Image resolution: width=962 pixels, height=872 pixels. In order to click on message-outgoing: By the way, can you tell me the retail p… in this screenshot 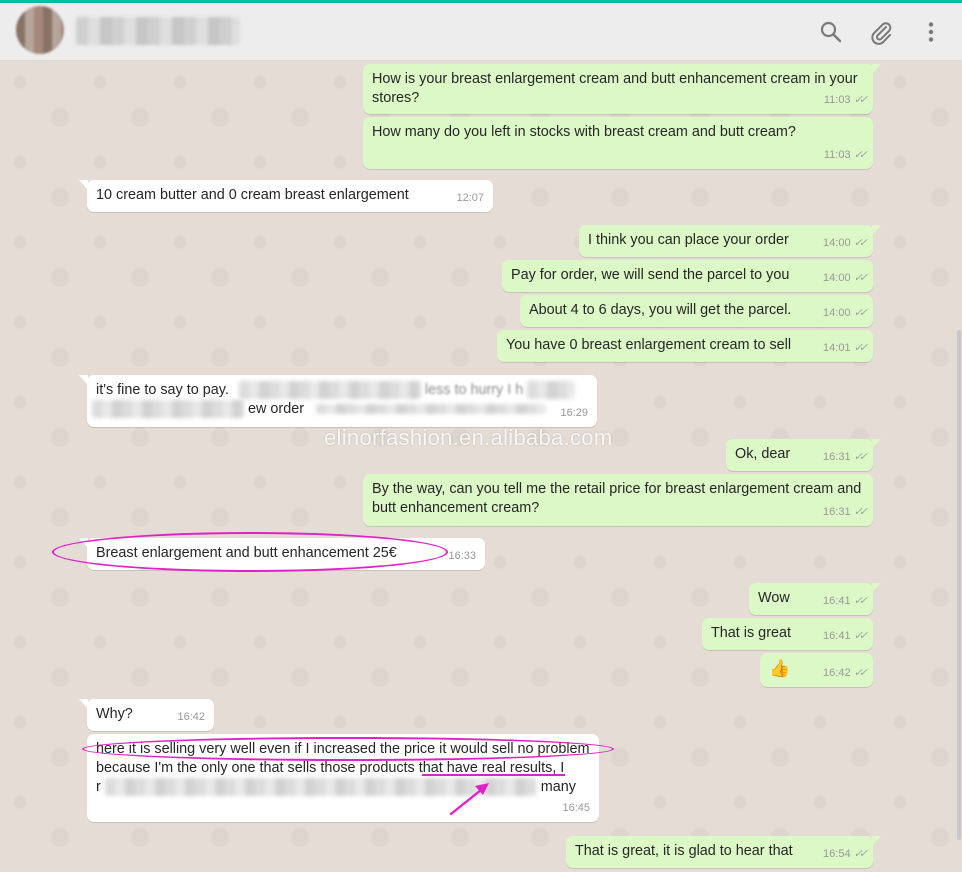, I will do `click(618, 500)`.